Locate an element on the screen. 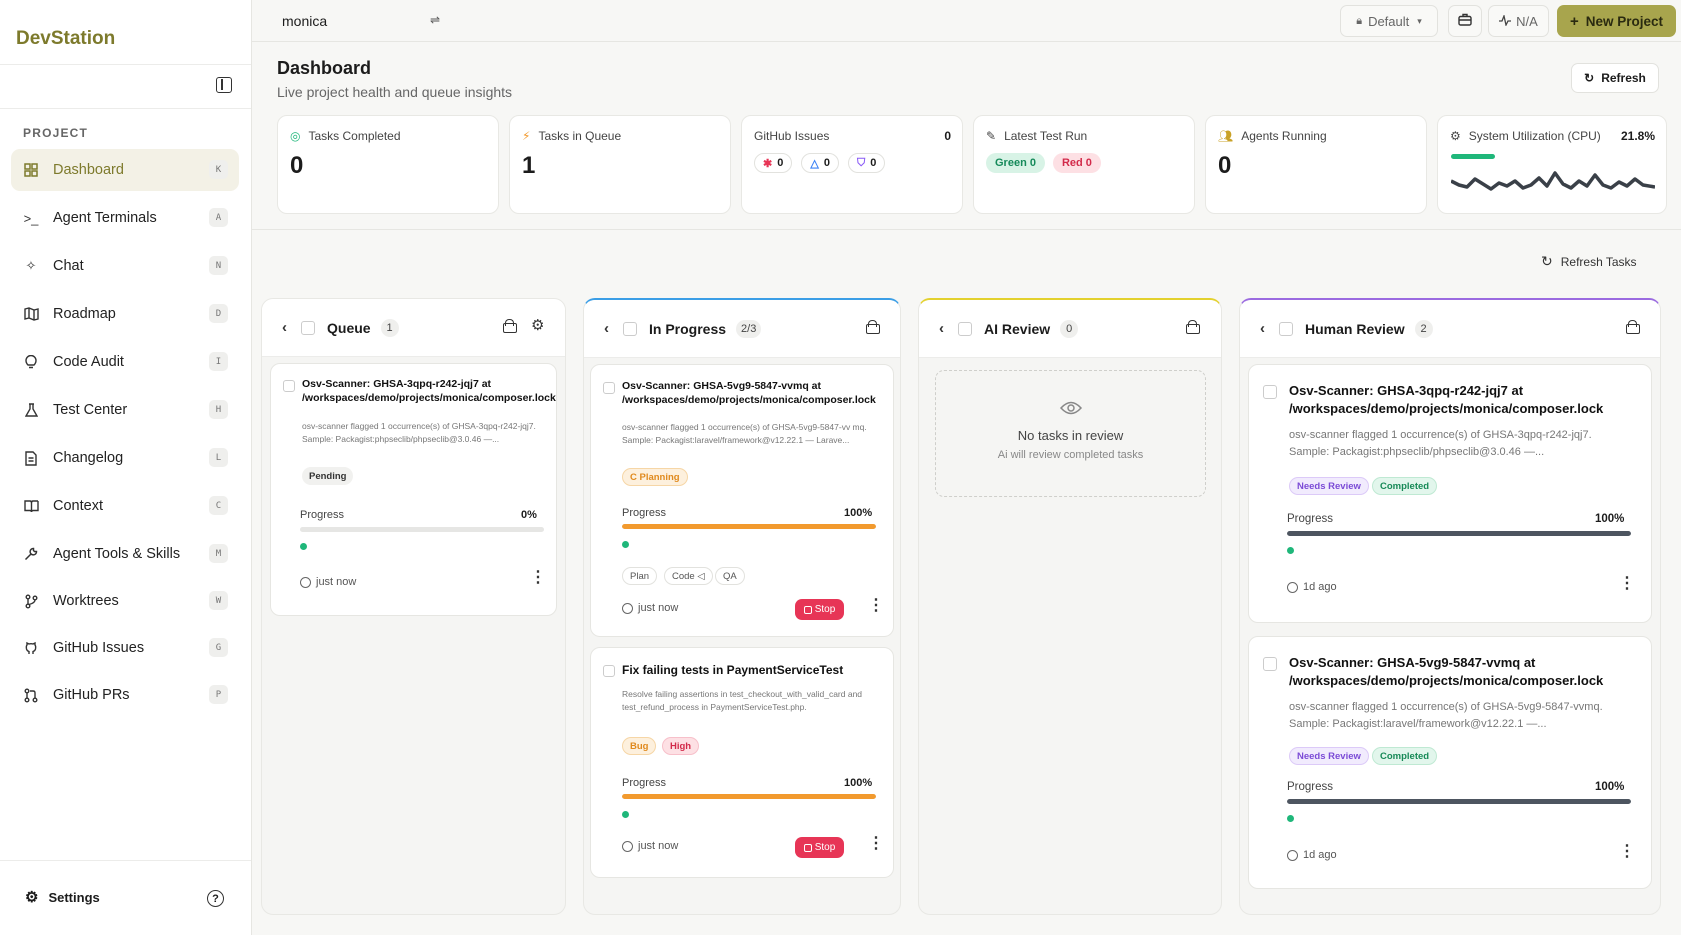 This screenshot has width=1681, height=935. column-title: Queue is located at coordinates (349, 327).